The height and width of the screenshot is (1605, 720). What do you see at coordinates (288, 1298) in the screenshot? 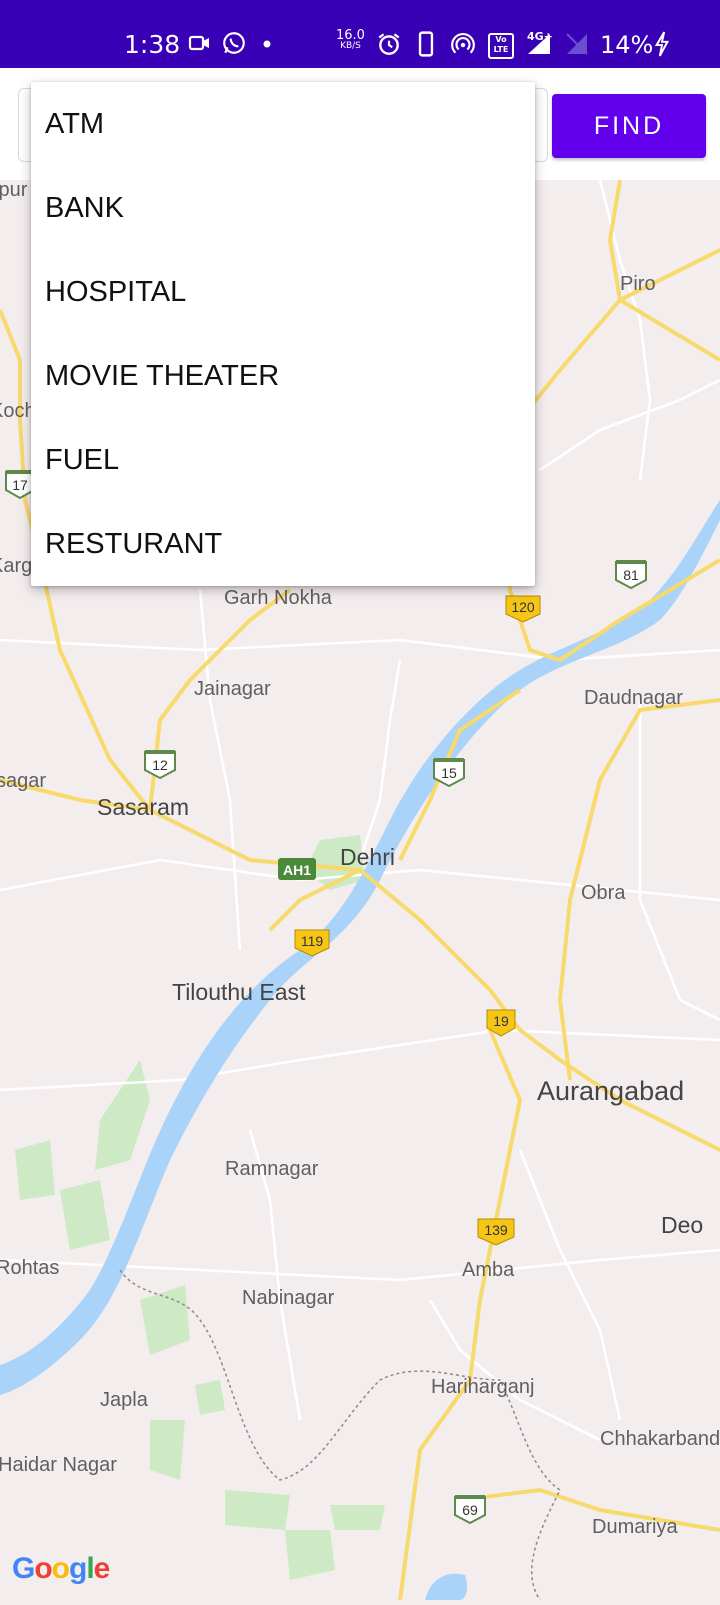
I see `place-label: Nabinagar` at bounding box center [288, 1298].